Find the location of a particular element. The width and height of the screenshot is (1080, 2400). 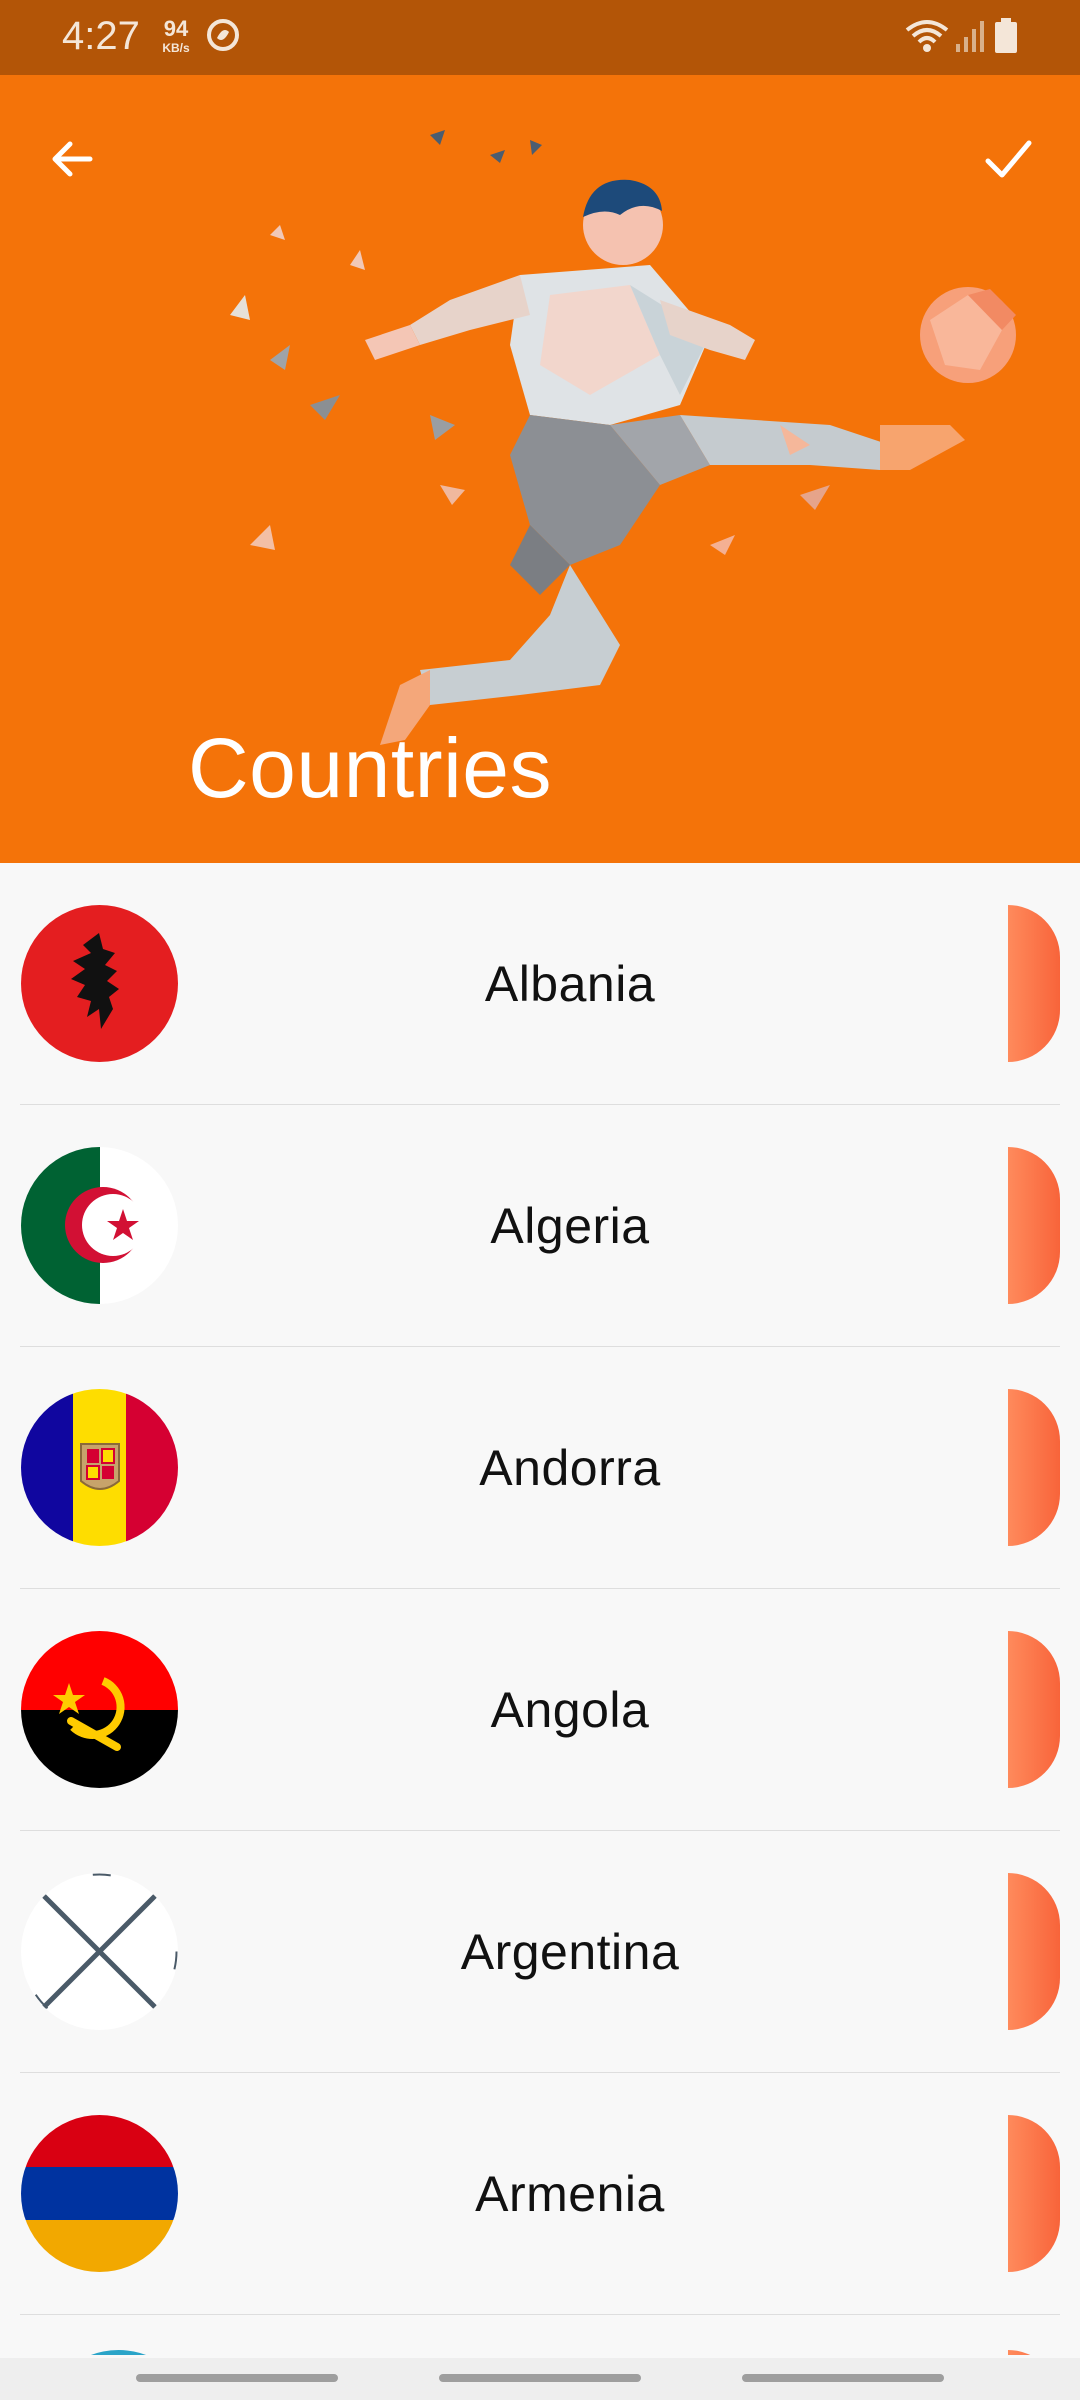

network-speed: 94 KB/s is located at coordinates (176, 35).